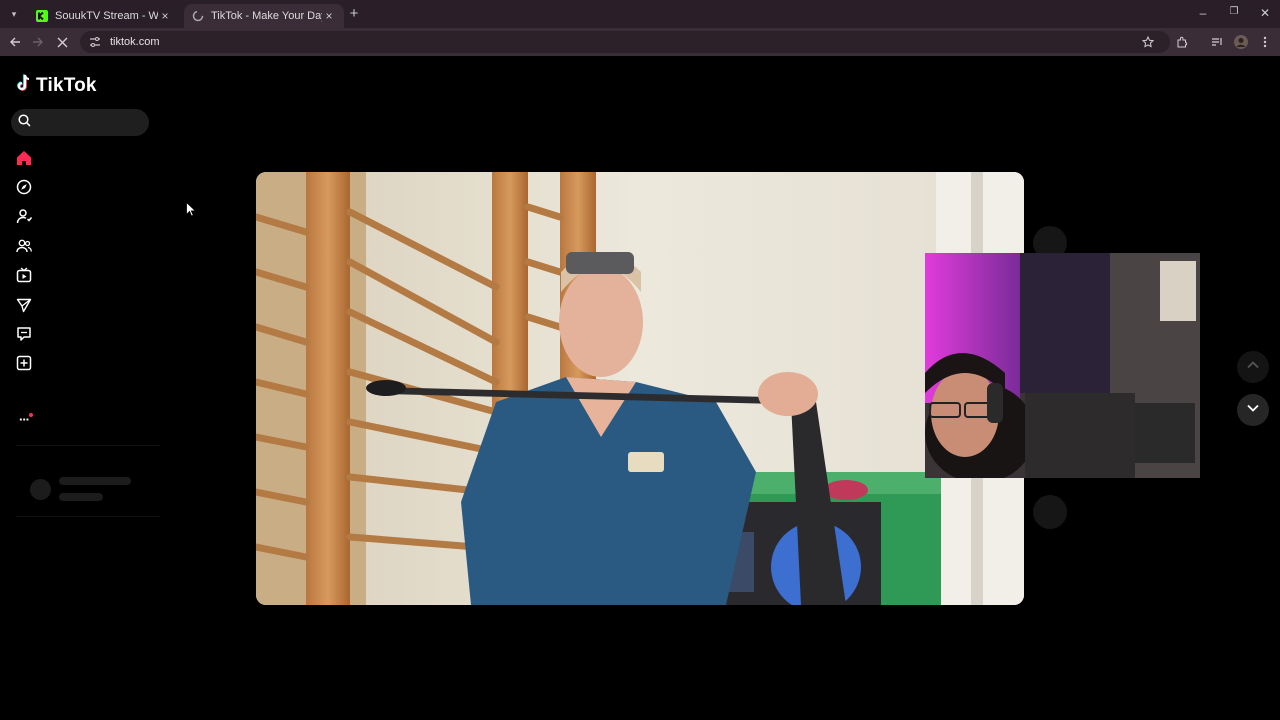 The image size is (1280, 720). I want to click on chevron-down-icon, so click(1253, 410).